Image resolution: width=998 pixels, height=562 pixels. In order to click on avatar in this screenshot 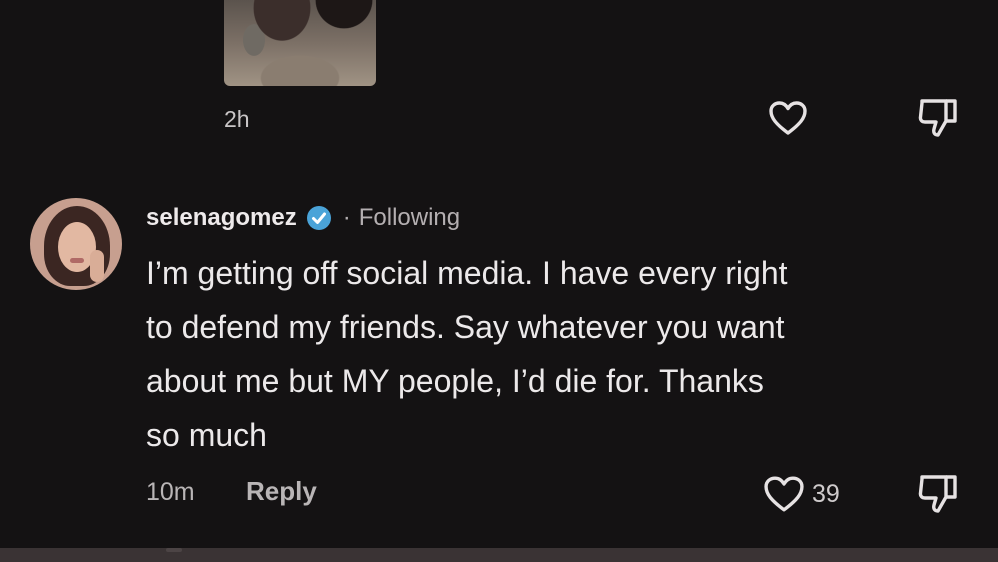, I will do `click(76, 244)`.